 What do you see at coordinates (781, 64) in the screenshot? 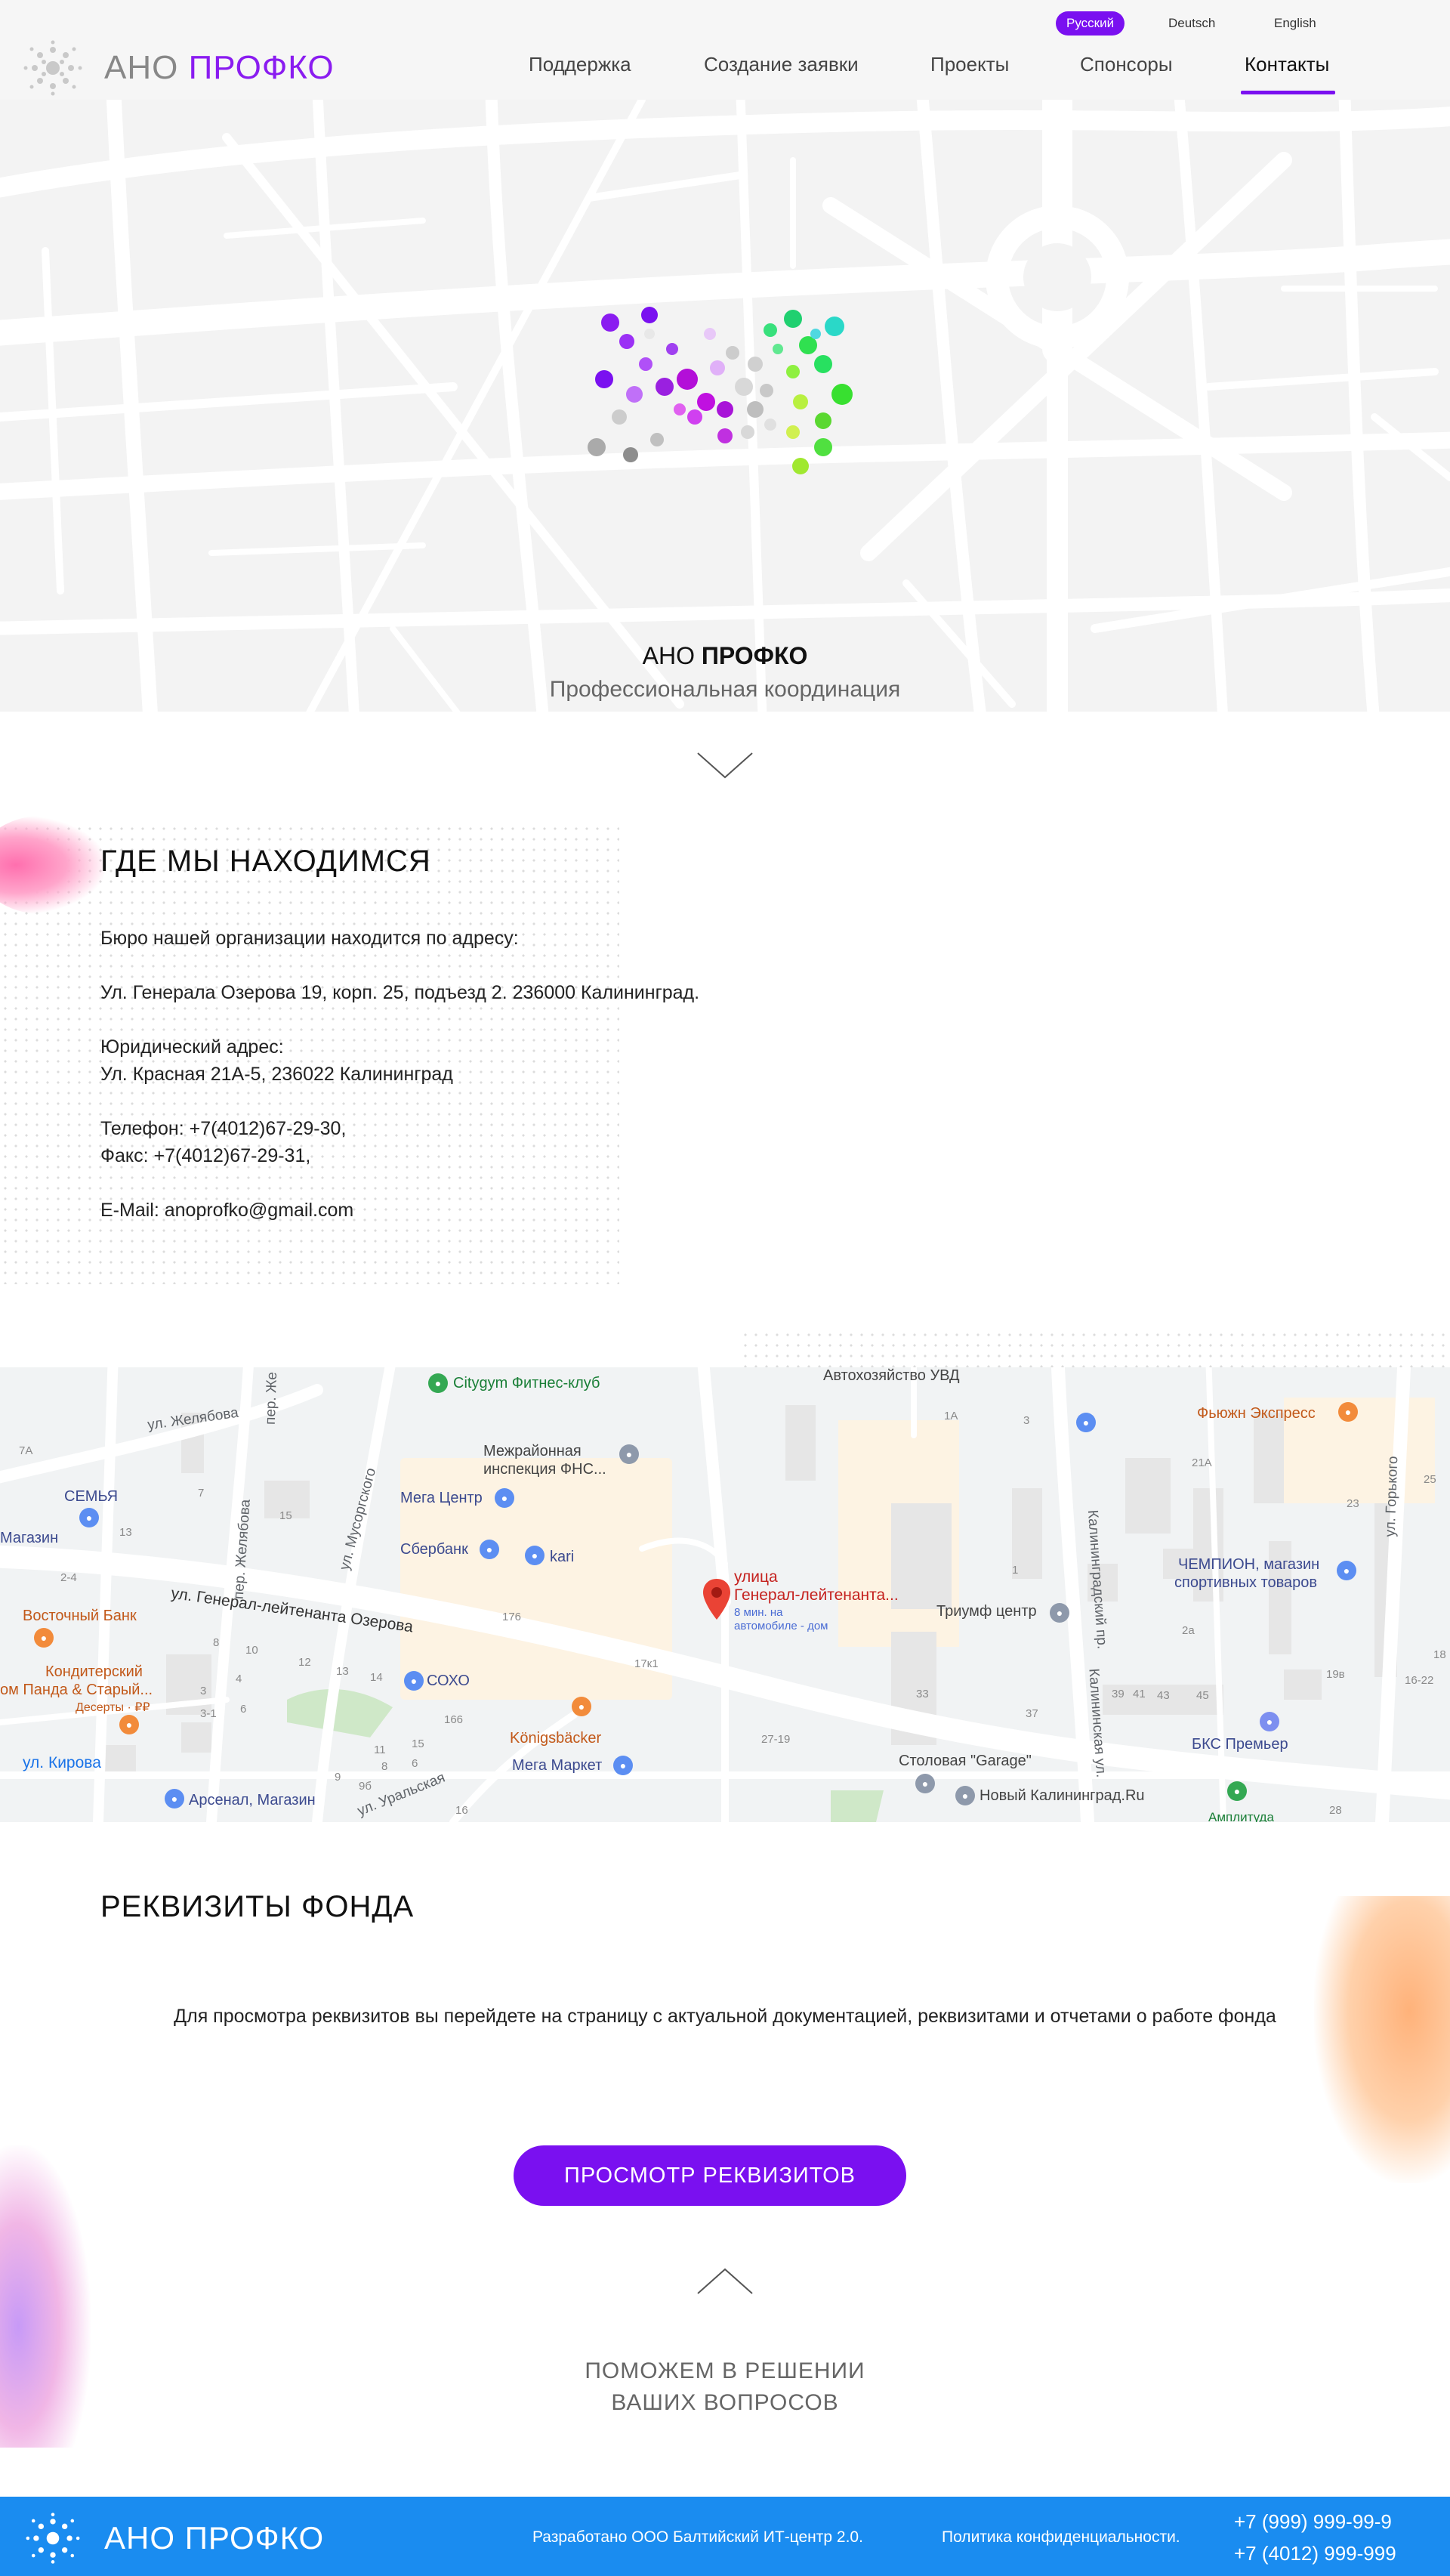
I see `nav-create-request: Создание заявки` at bounding box center [781, 64].